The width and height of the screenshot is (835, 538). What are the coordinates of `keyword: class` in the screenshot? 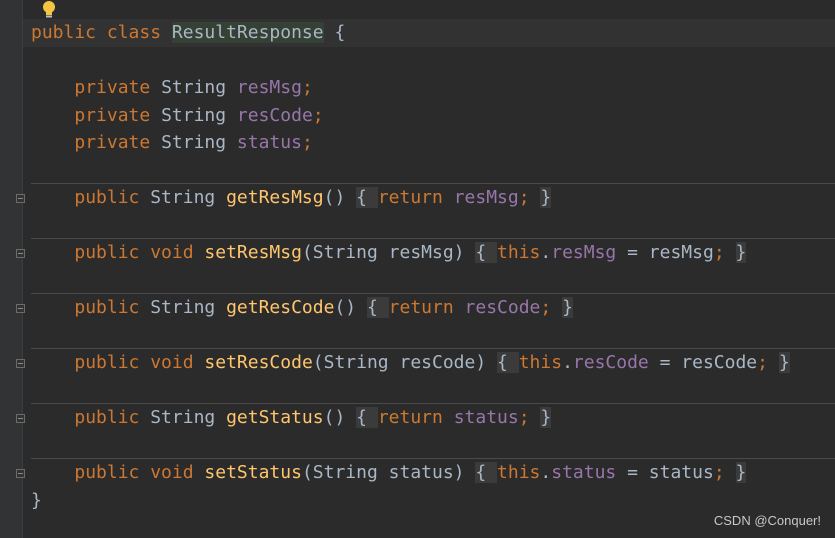 It's located at (139, 32).